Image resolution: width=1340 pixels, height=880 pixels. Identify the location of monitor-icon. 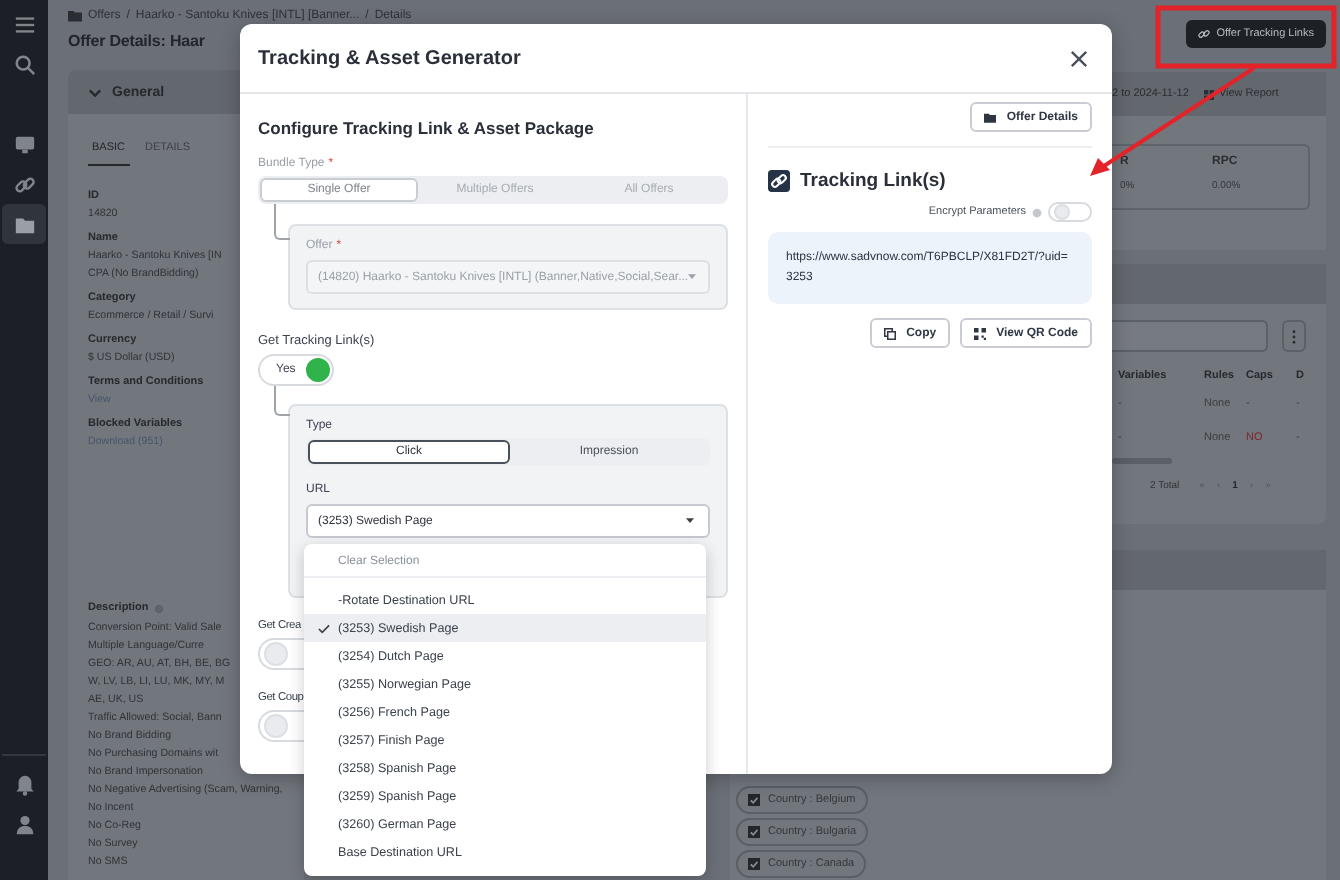
(24, 144).